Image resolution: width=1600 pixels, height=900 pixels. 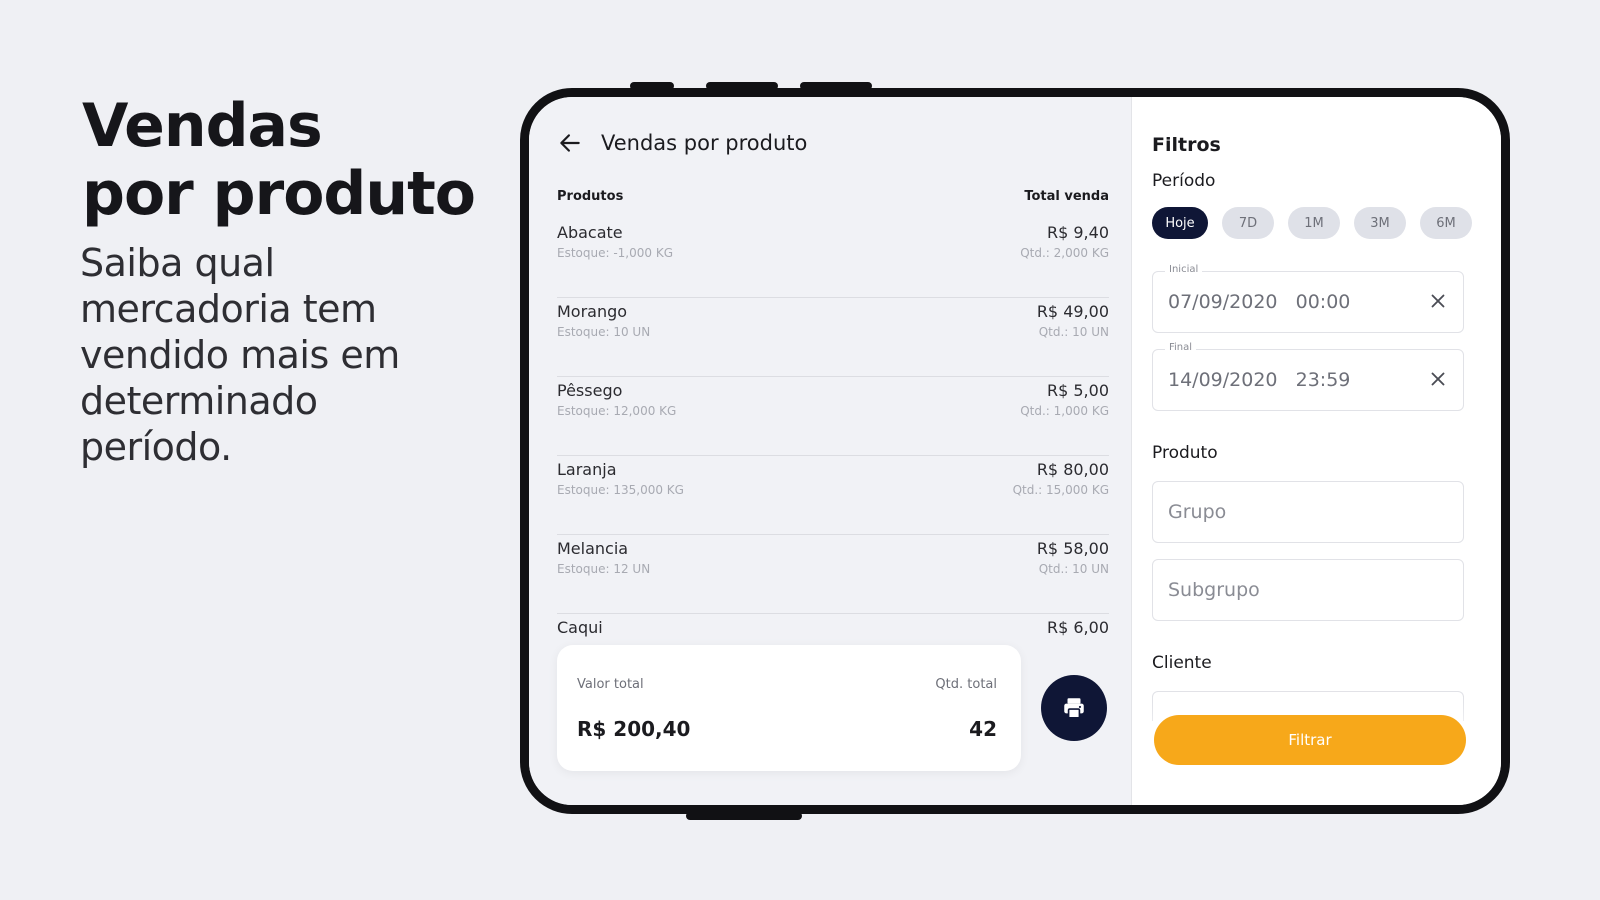 I want to click on page-title: Vendas por produto, so click(x=704, y=143).